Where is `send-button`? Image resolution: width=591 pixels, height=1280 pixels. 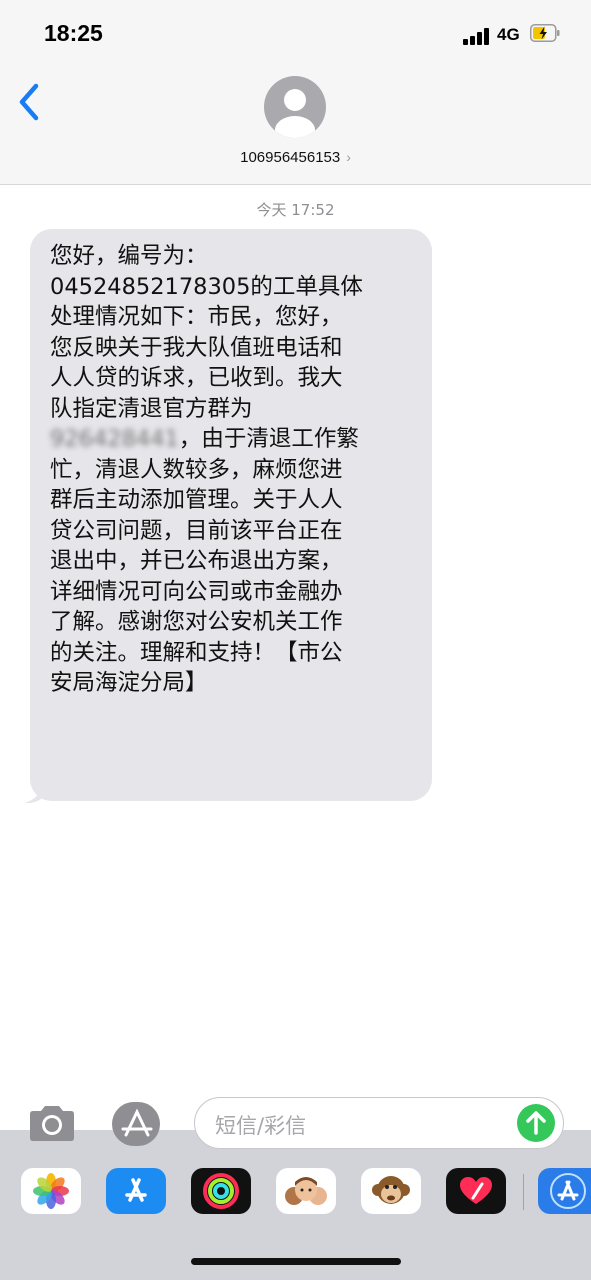
send-button is located at coordinates (536, 1123).